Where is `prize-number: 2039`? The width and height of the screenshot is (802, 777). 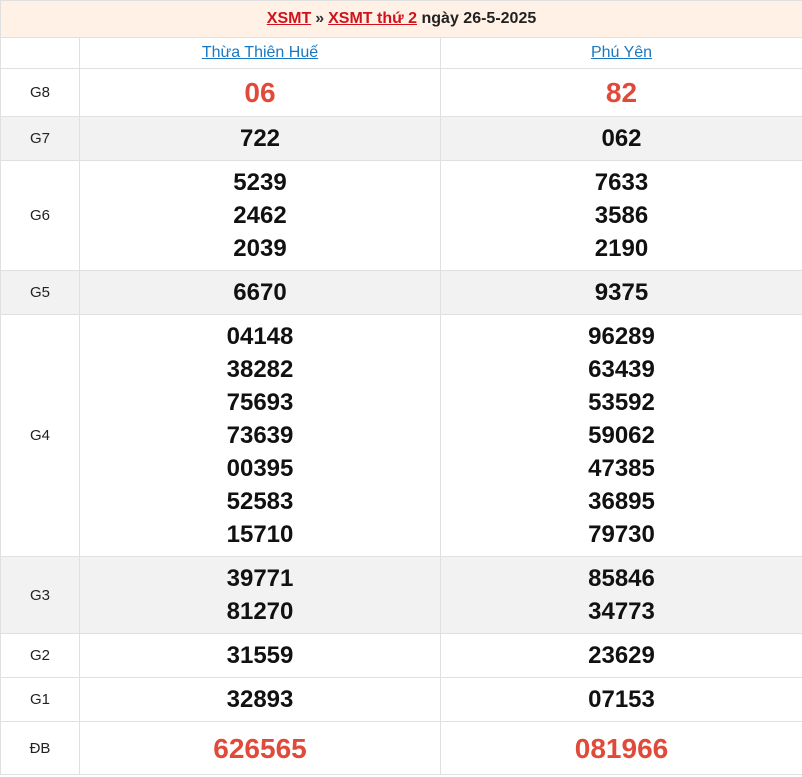
prize-number: 2039 is located at coordinates (260, 248).